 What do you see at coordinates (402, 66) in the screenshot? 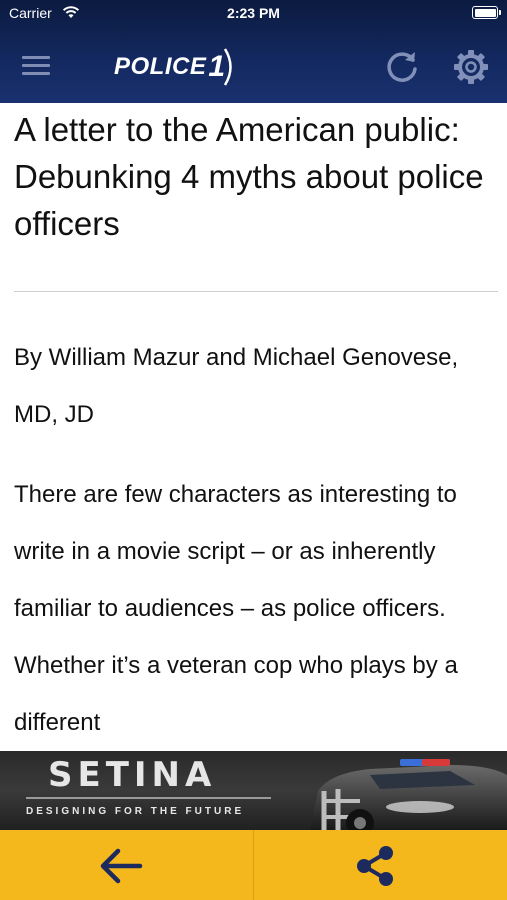
I see `refresh-icon` at bounding box center [402, 66].